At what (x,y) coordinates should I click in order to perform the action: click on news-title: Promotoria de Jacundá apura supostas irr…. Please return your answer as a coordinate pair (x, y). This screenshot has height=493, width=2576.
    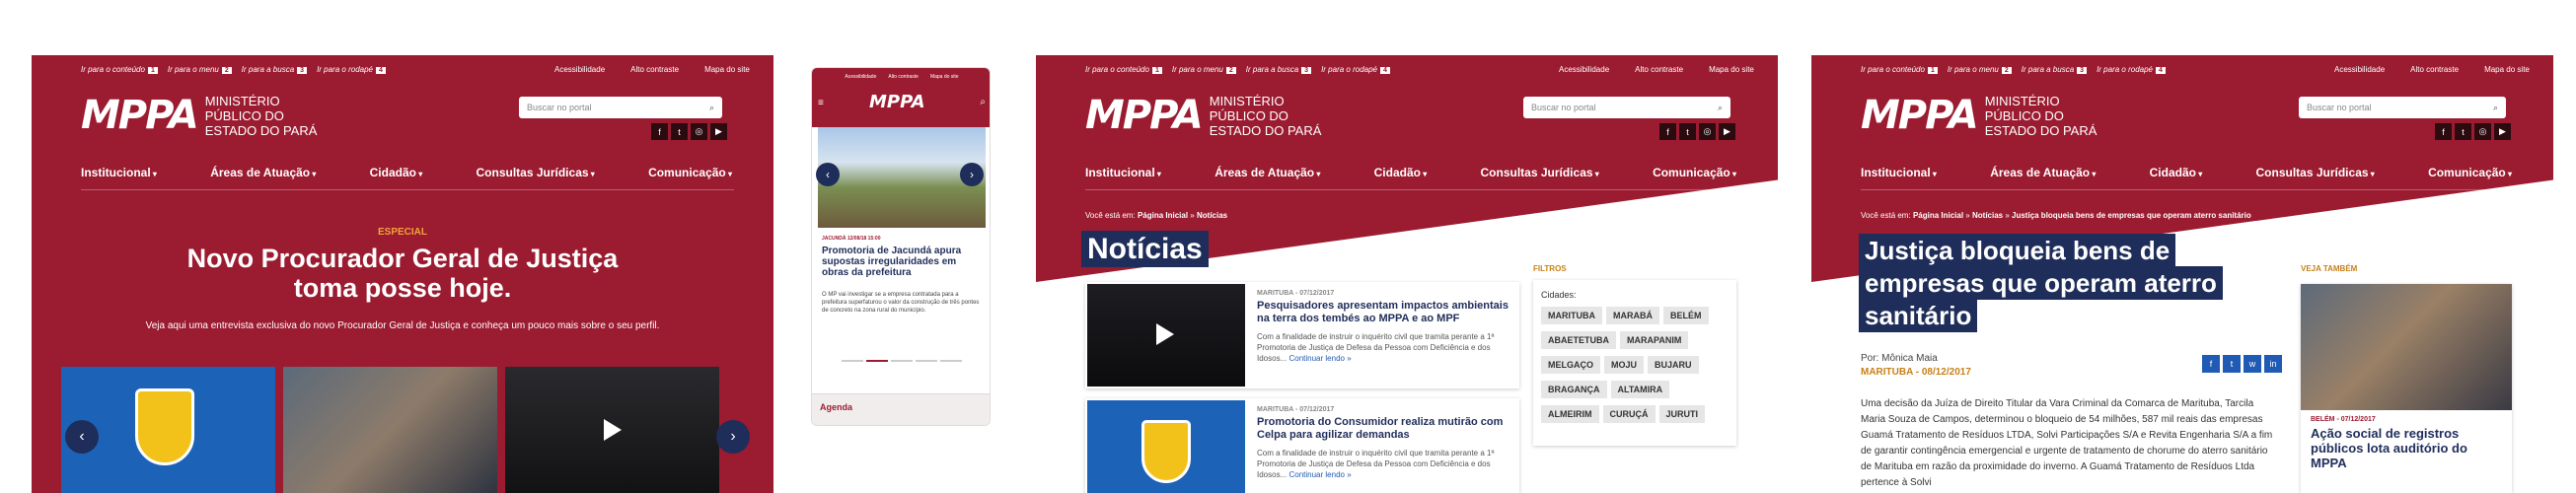
    Looking at the image, I should click on (901, 262).